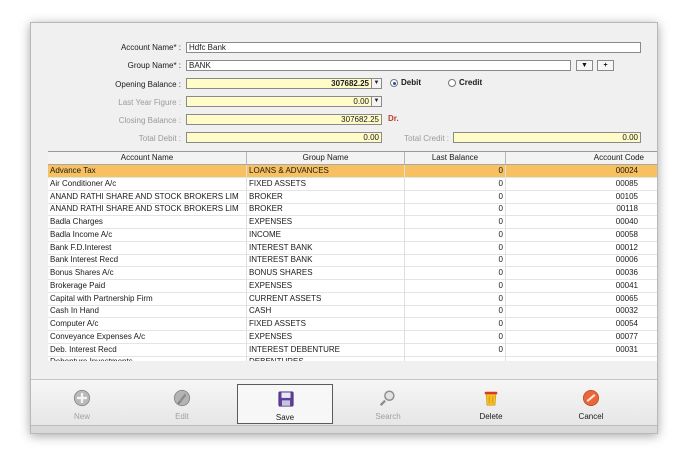 The width and height of the screenshot is (687, 453). I want to click on table-row: Badla Charges EXPENSES 0 00040, so click(352, 222).